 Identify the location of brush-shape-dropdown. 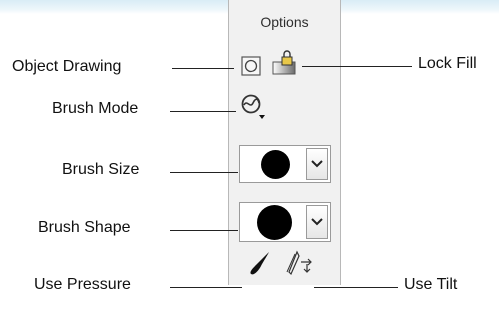
(285, 222).